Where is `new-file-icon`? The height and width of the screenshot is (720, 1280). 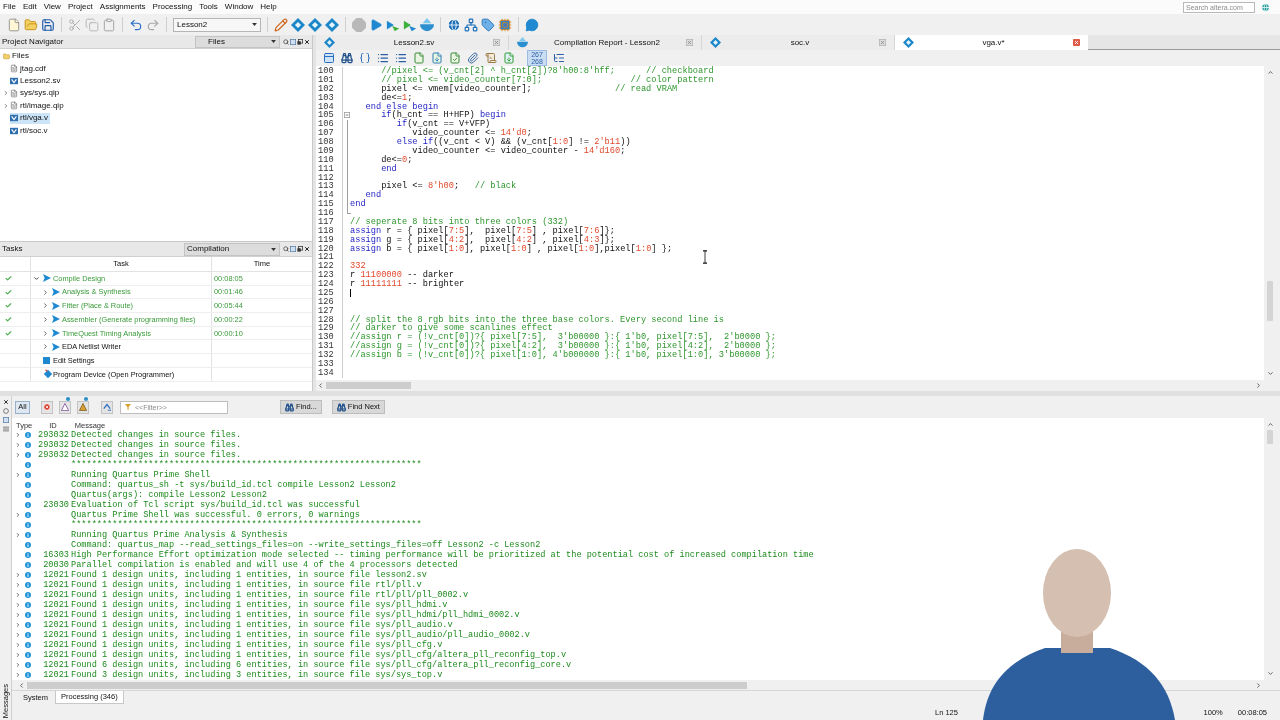
new-file-icon is located at coordinates (14, 24).